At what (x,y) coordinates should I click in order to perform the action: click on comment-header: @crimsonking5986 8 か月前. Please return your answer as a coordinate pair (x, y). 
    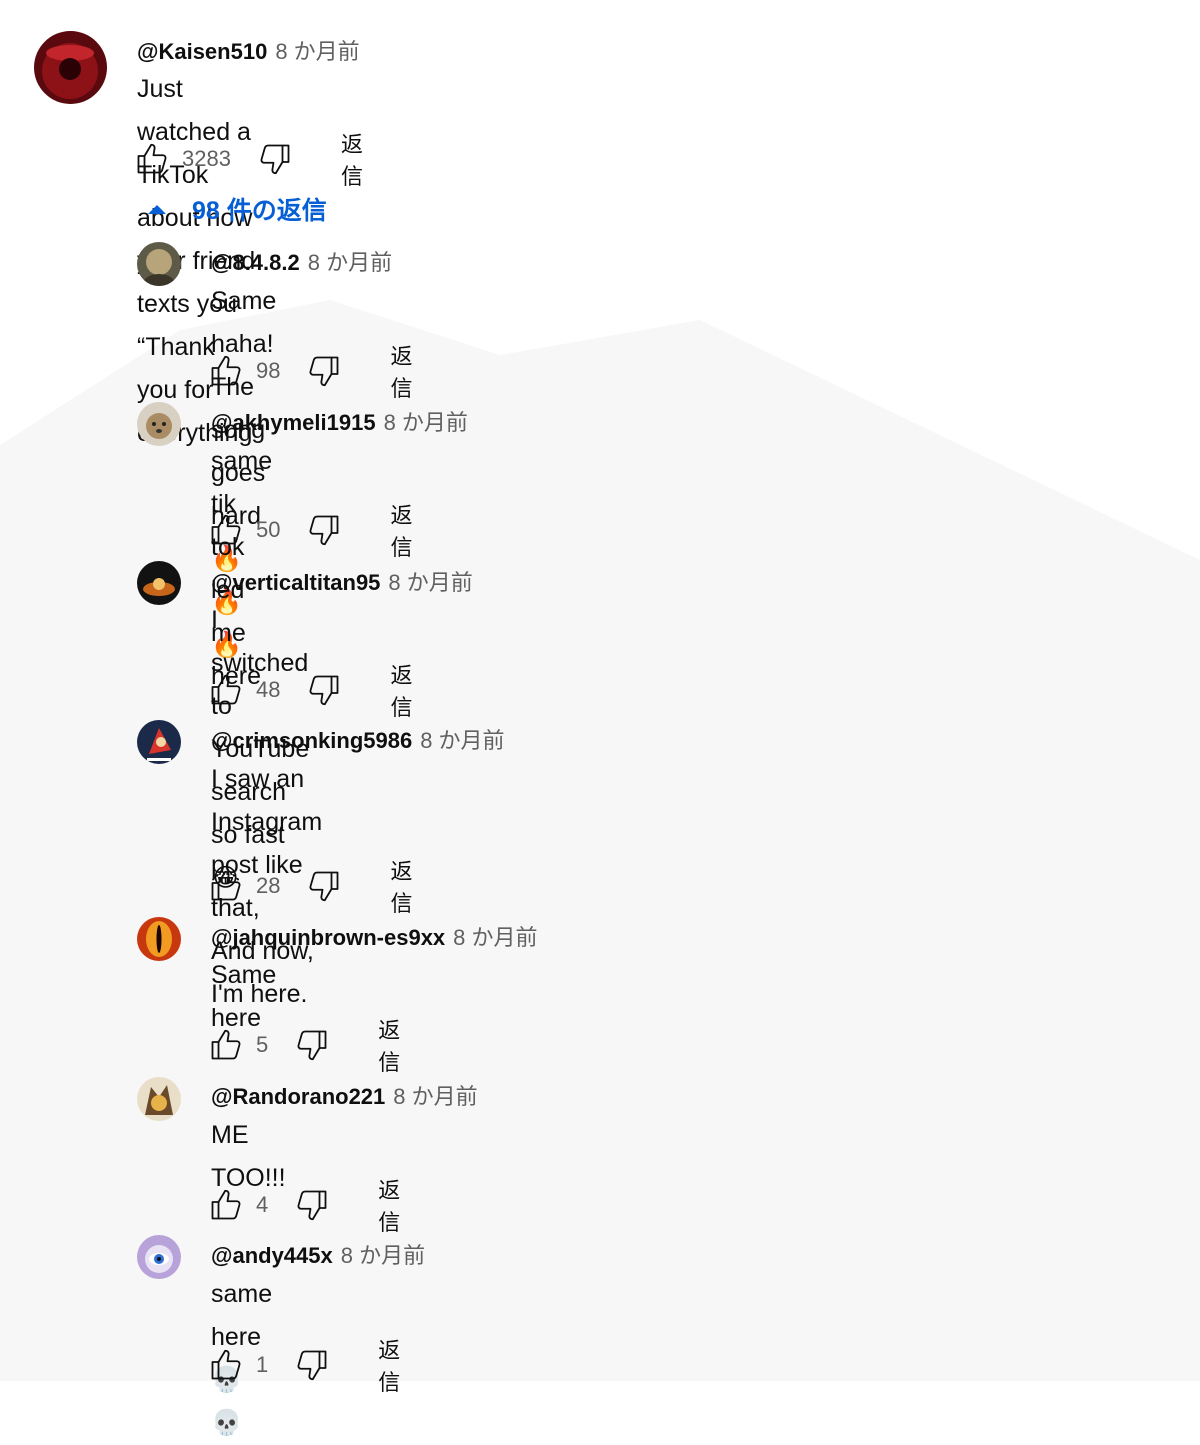
    Looking at the image, I should click on (358, 739).